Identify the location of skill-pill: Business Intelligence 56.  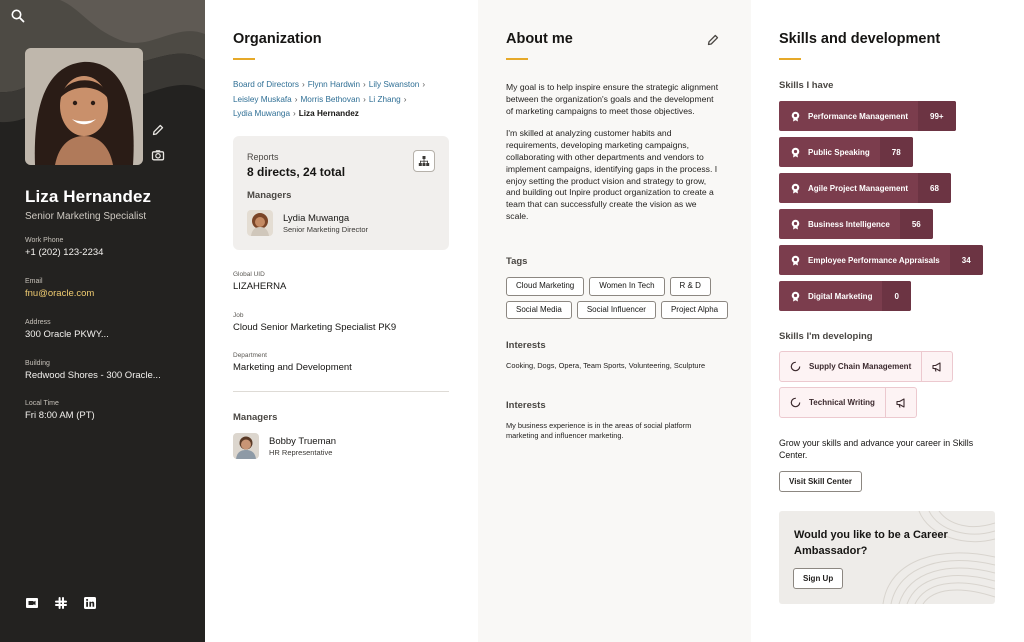
(856, 224).